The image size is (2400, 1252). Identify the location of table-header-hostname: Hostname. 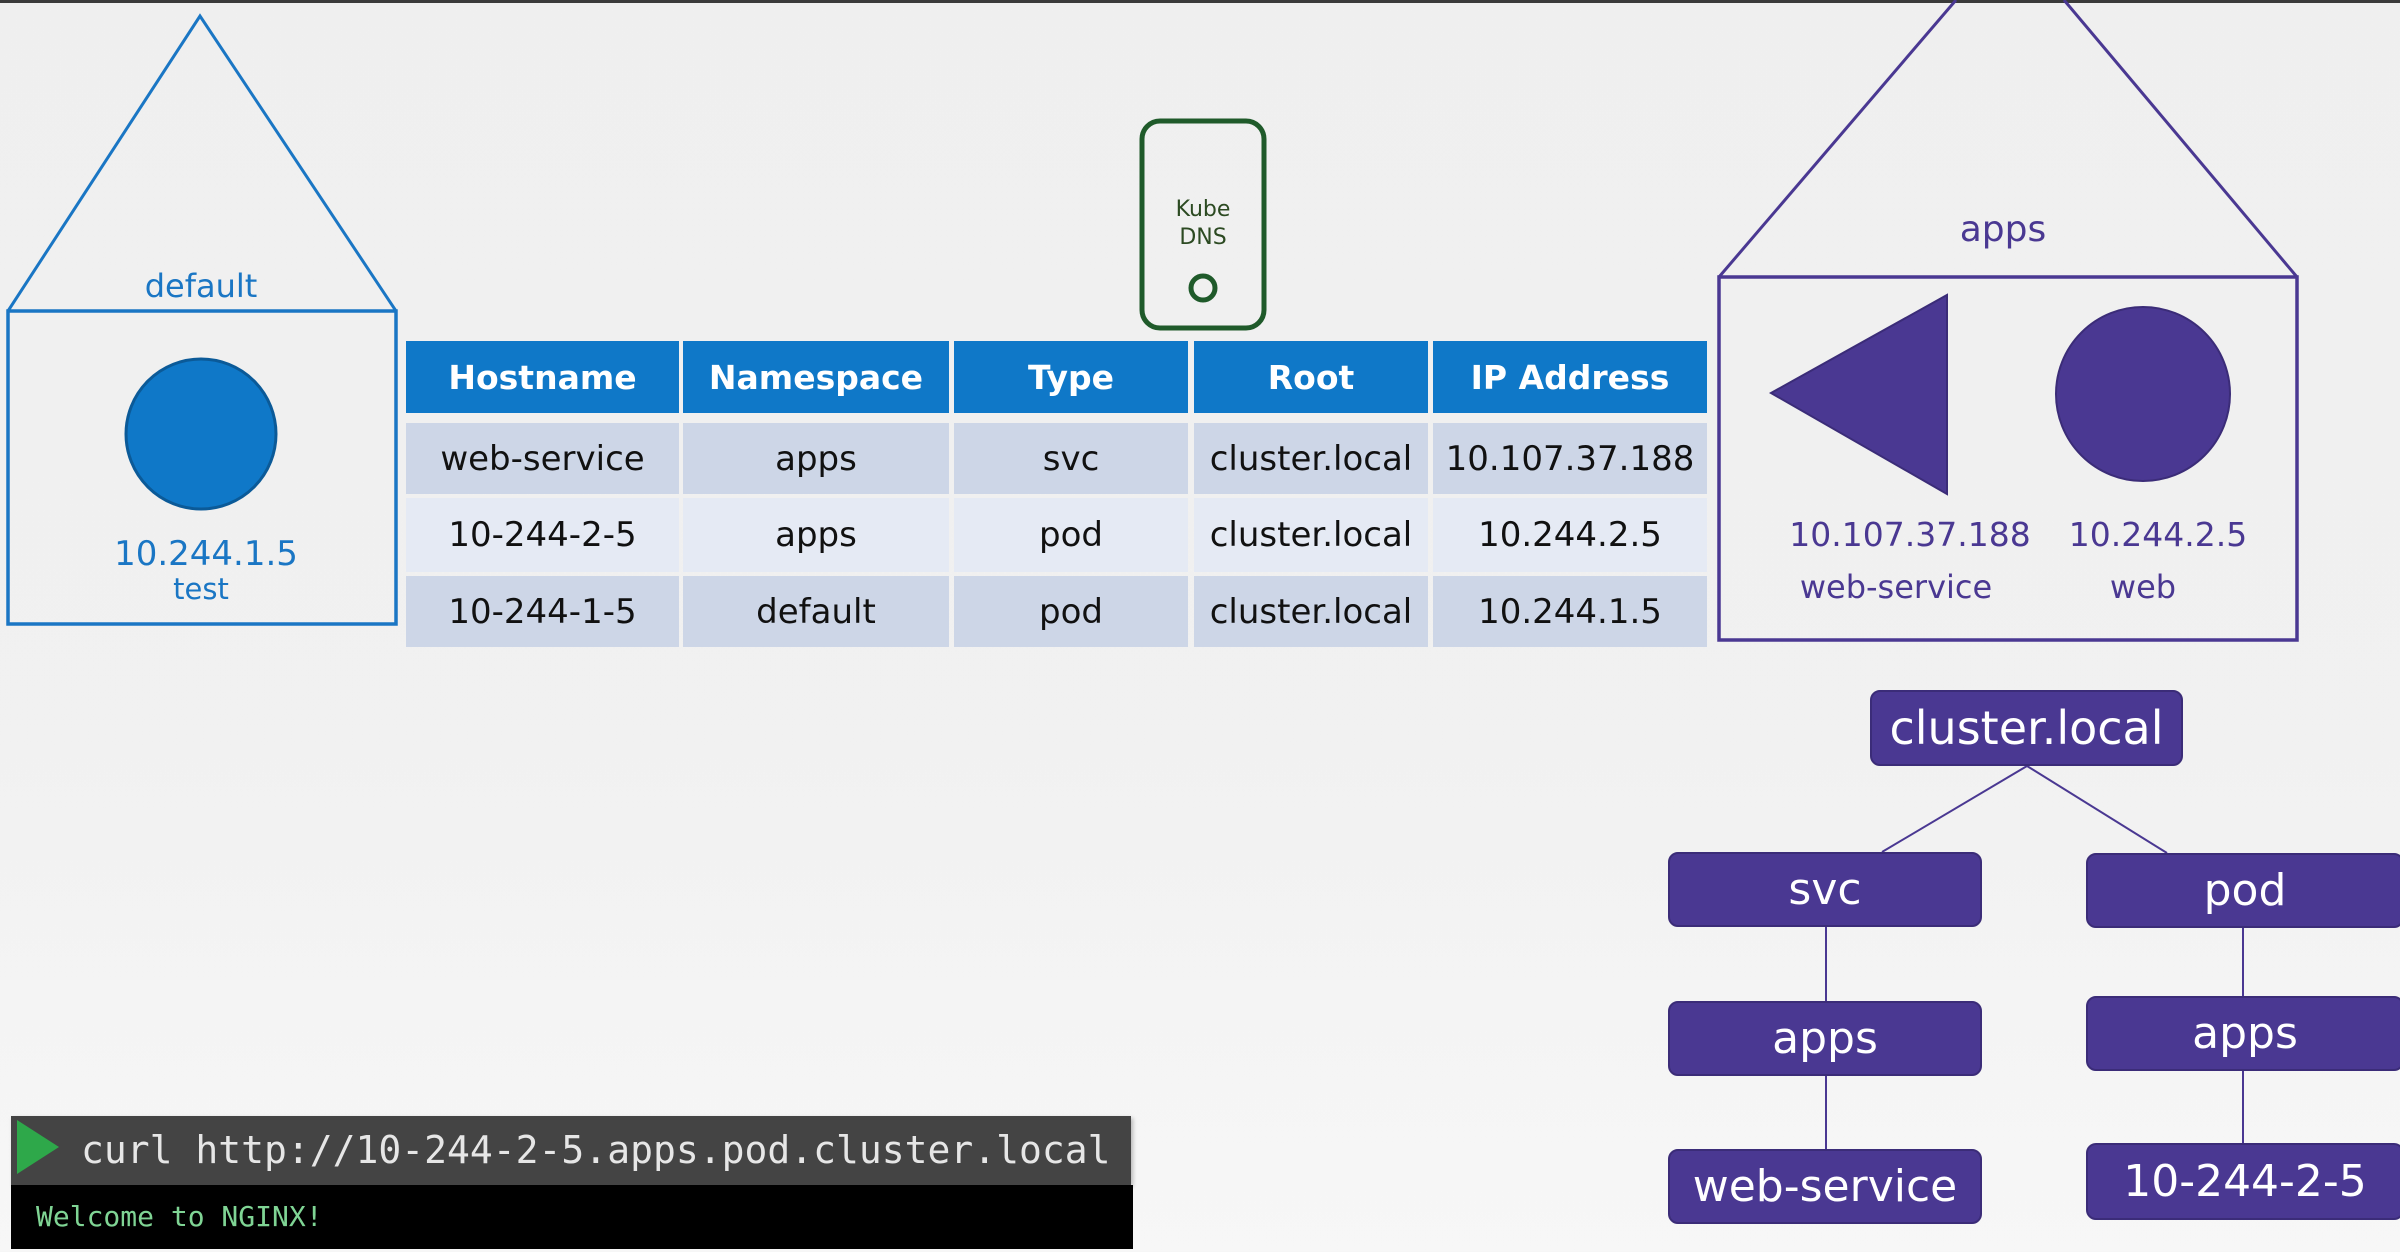
(542, 377).